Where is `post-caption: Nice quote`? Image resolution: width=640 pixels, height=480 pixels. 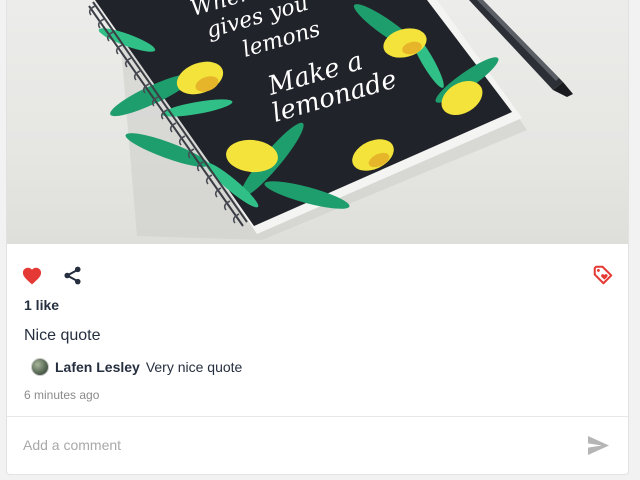
post-caption: Nice quote is located at coordinates (62, 335).